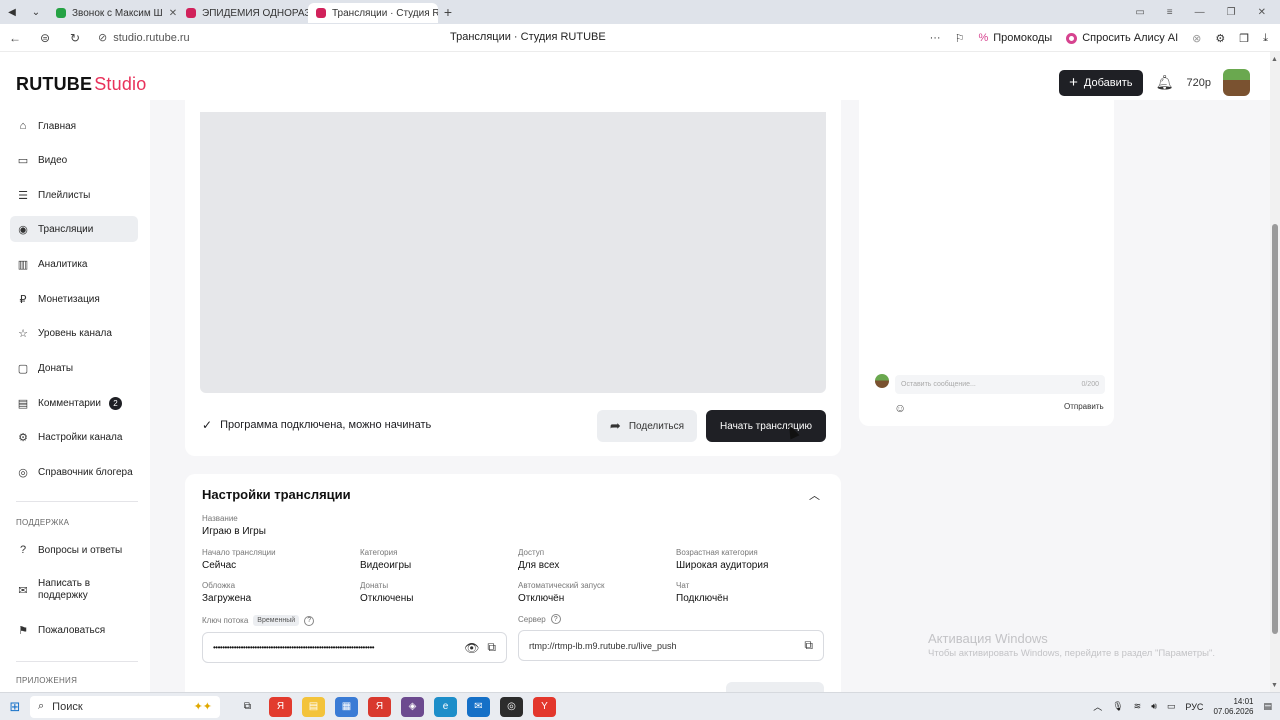 The image size is (1280, 720). I want to click on new-tab-icon: +, so click(448, 12).